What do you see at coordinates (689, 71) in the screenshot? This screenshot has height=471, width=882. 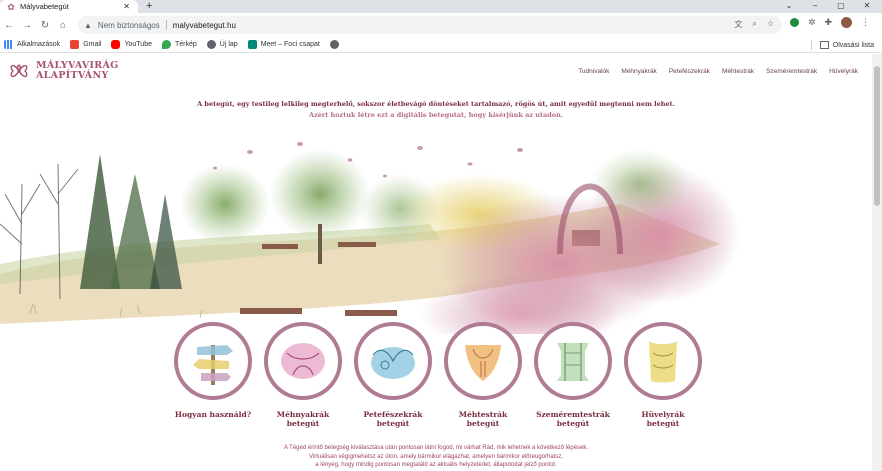 I see `nav-petefeszekrak: Petefészekrák` at bounding box center [689, 71].